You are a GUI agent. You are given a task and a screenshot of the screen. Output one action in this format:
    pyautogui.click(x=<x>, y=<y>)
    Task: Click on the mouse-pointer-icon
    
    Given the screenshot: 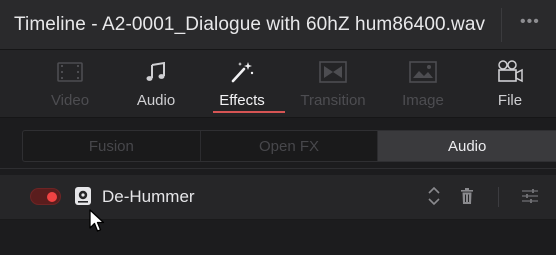 What is the action you would take?
    pyautogui.click(x=97, y=223)
    